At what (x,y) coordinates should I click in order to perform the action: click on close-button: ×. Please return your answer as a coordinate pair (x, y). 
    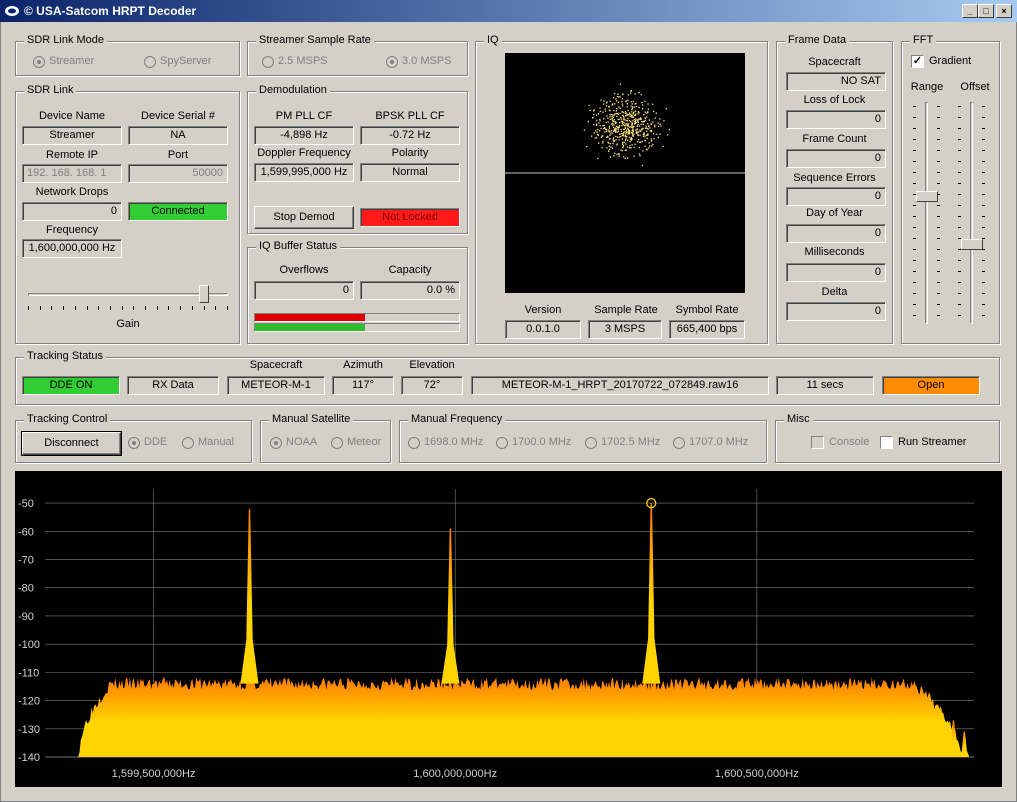
    Looking at the image, I should click on (1004, 11).